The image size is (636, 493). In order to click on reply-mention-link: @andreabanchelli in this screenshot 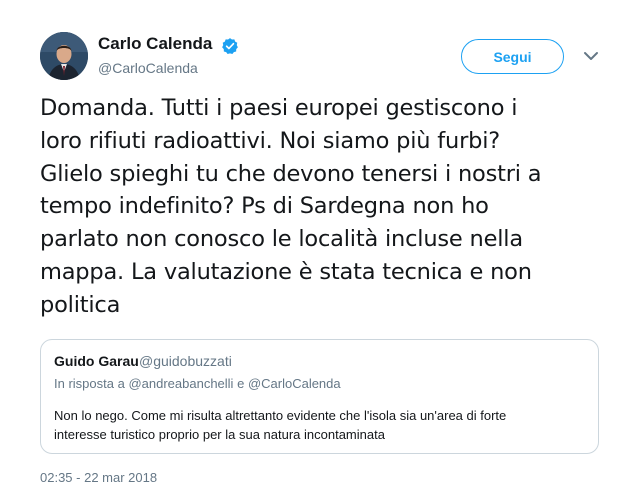, I will do `click(180, 383)`.